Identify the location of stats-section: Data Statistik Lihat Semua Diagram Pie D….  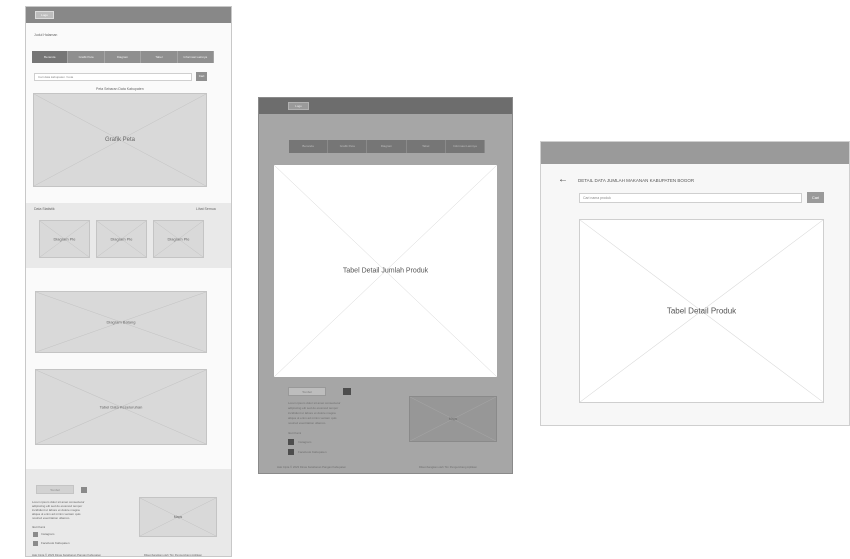
(128, 235).